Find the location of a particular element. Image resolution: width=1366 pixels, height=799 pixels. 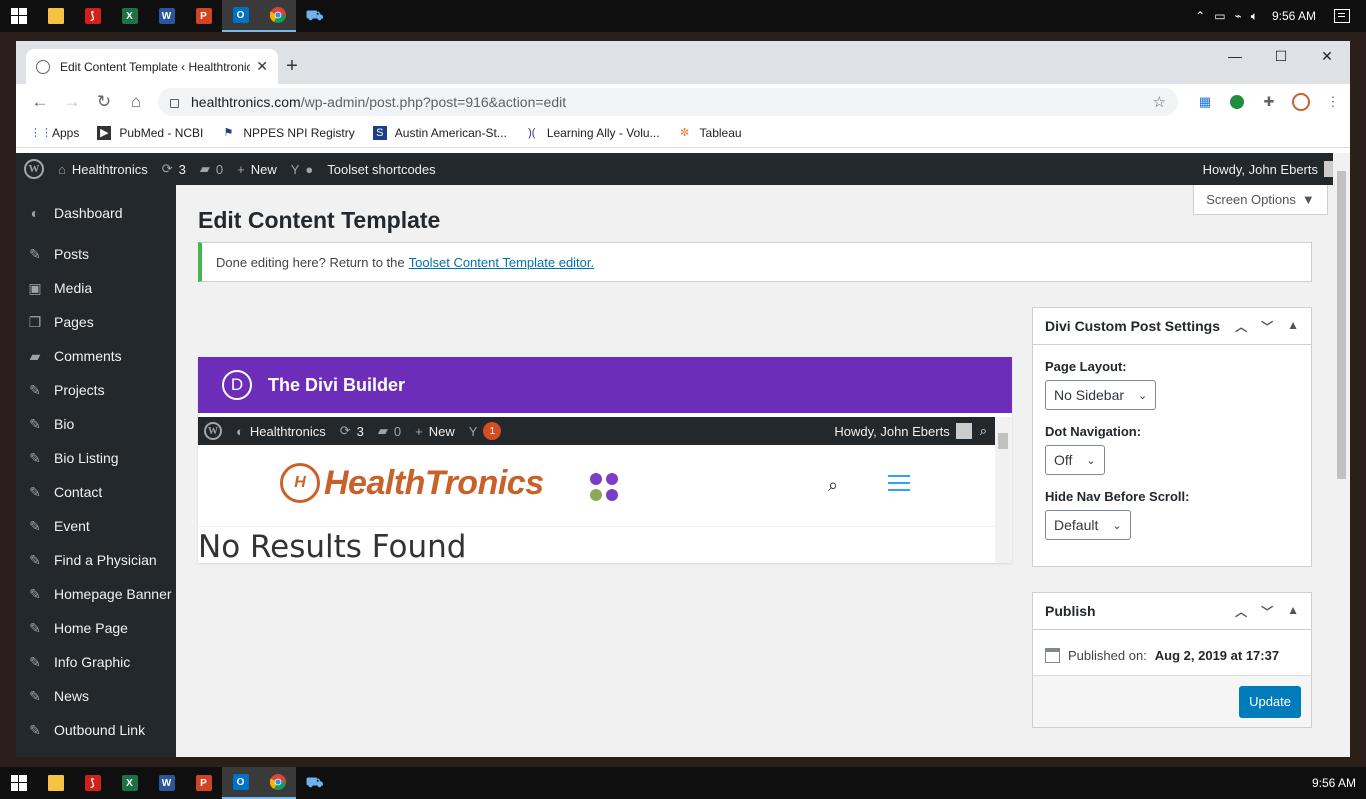

preview-scrollbar is located at coordinates (1003, 490).